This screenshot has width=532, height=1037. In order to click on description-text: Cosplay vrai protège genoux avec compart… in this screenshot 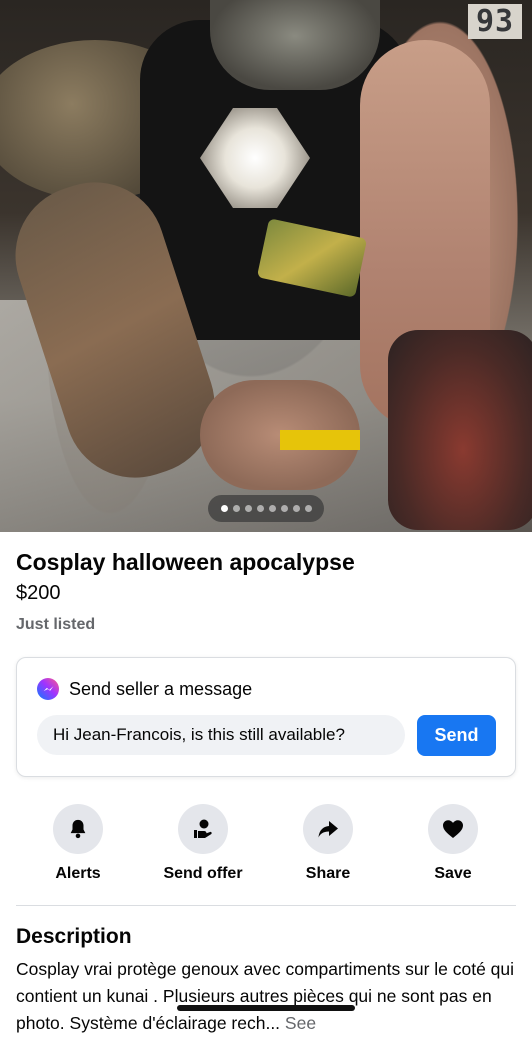, I will do `click(265, 996)`.